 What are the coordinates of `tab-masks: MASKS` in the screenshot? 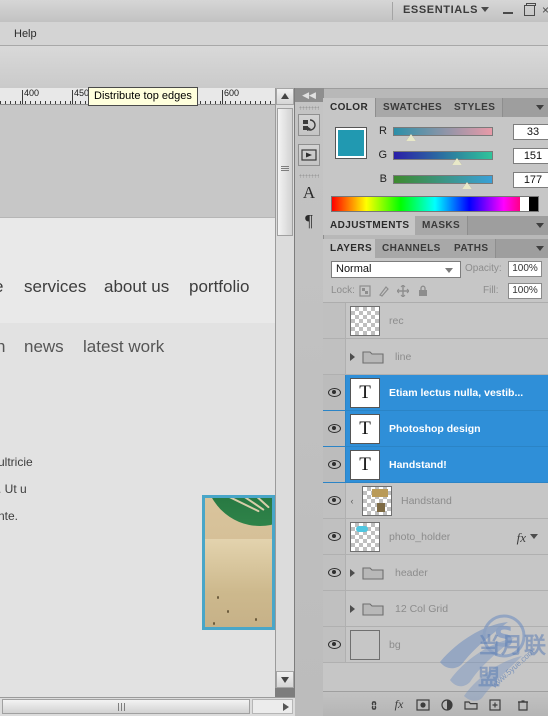 It's located at (442, 225).